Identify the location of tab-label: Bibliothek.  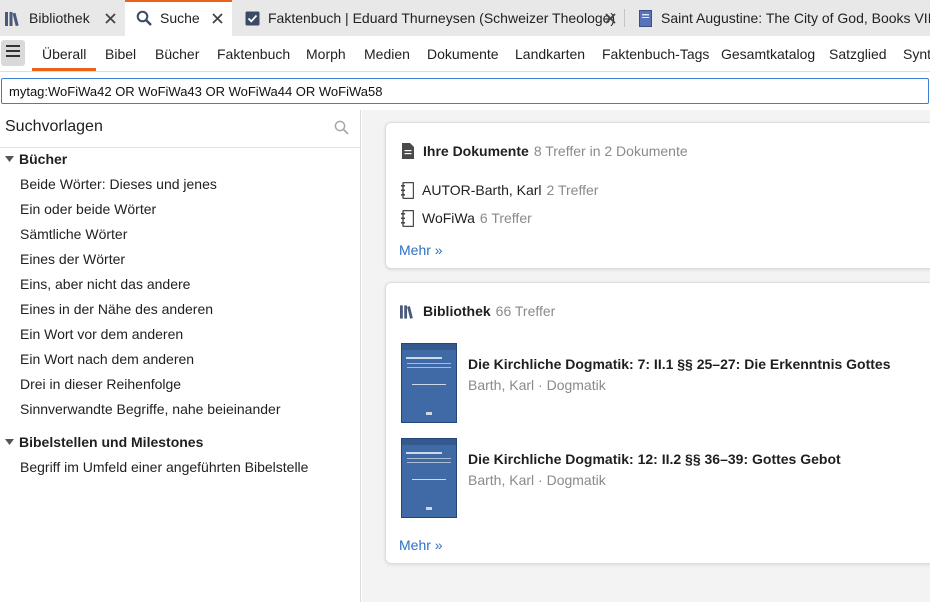
(59, 18).